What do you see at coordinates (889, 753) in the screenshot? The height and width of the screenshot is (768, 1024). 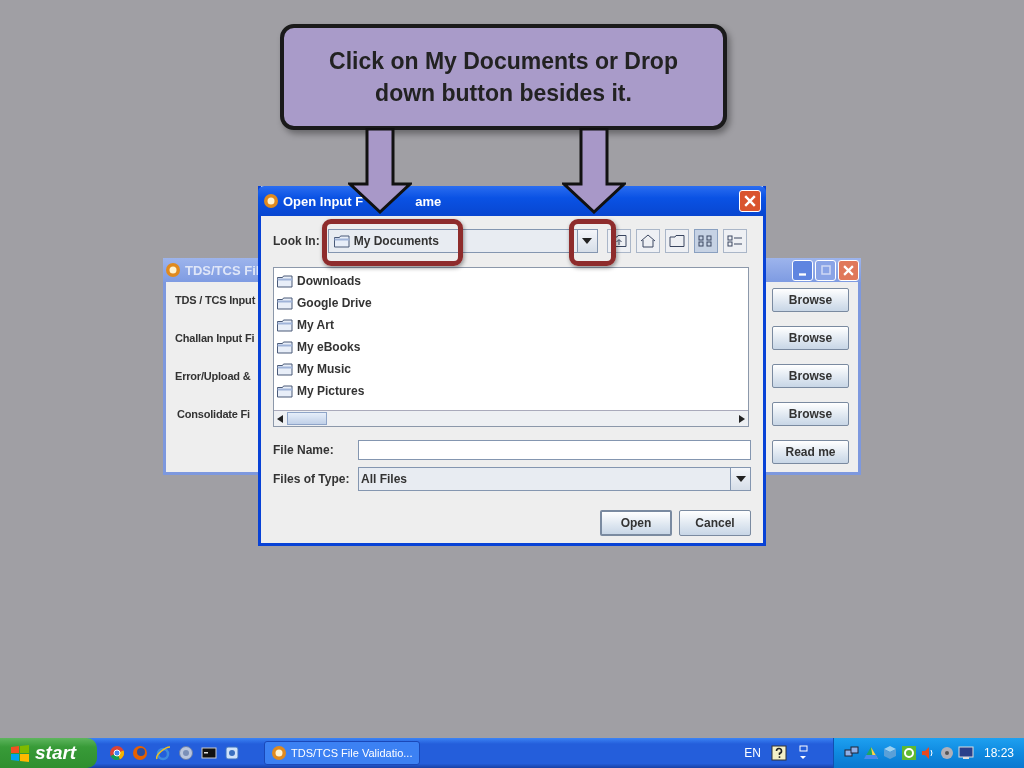 I see `box-icon` at bounding box center [889, 753].